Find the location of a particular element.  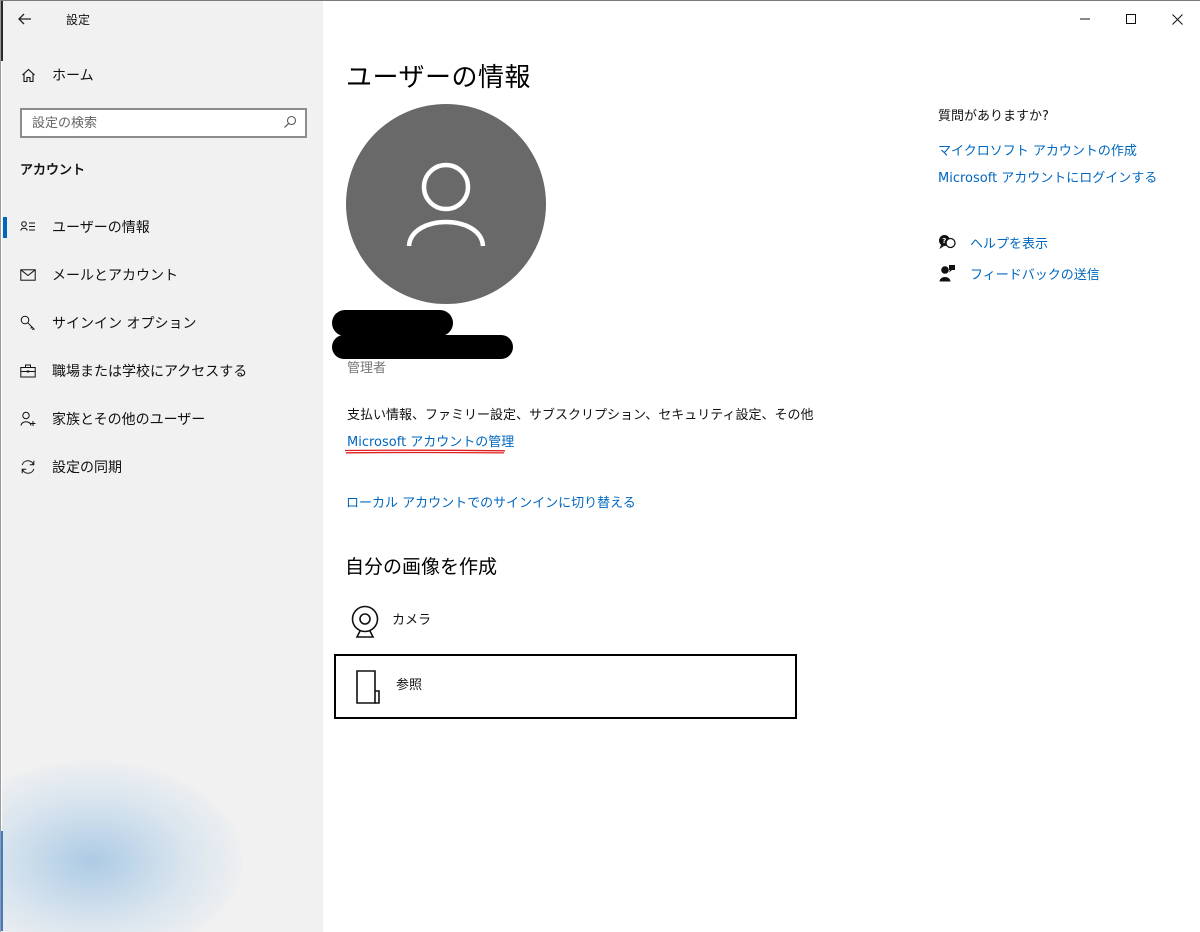

sidebar-item-signin-options: サインイン オプション is located at coordinates (162, 323).